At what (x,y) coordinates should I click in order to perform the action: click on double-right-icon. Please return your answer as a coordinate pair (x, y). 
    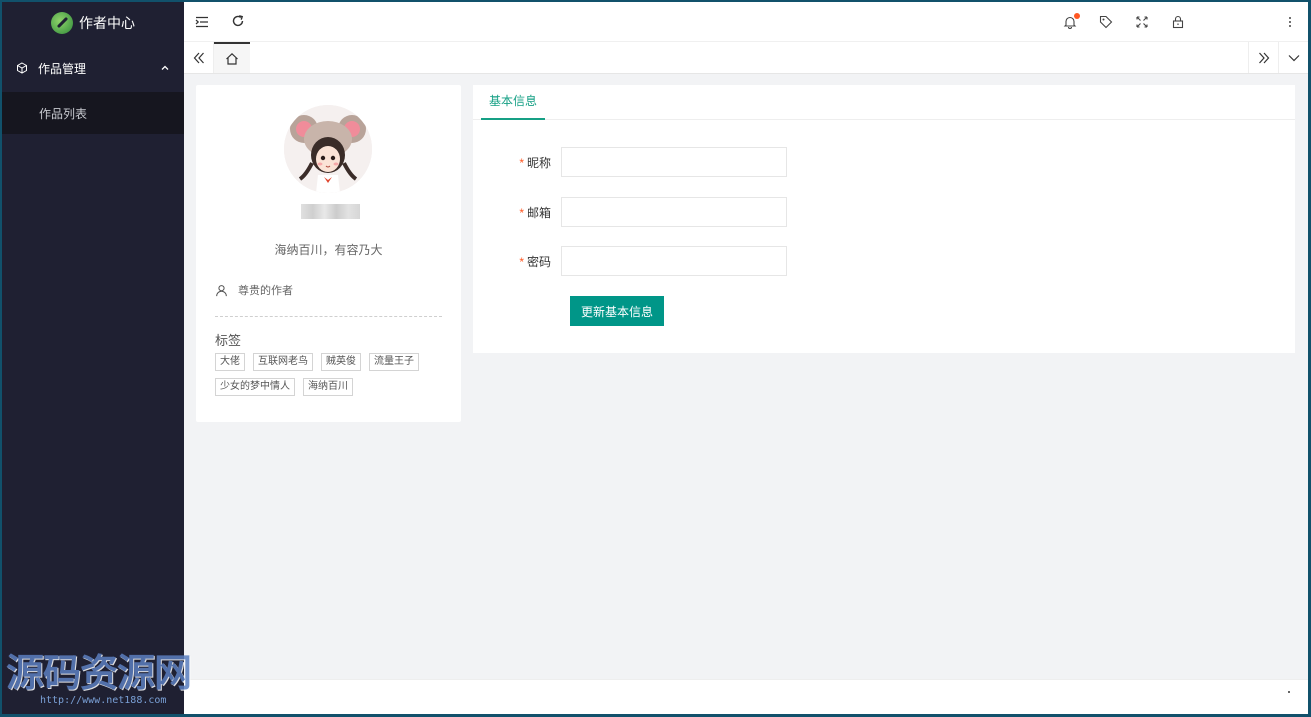
    Looking at the image, I should click on (1263, 57).